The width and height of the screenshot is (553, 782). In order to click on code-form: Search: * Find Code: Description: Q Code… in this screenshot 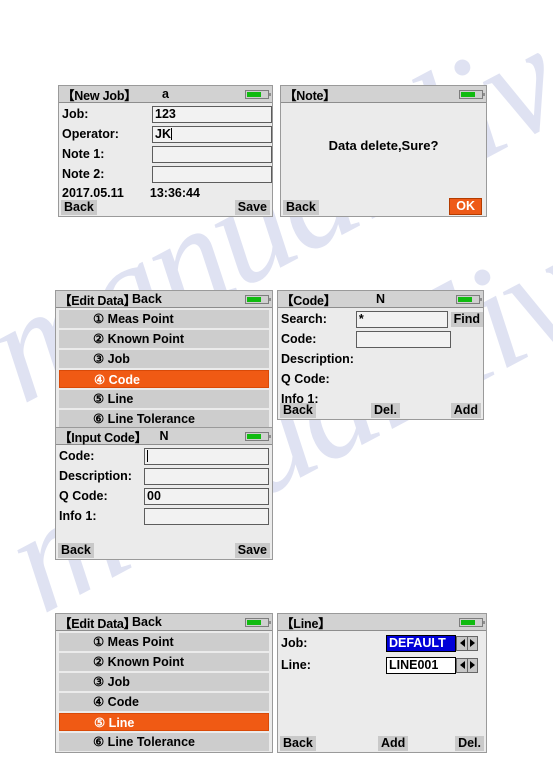, I will do `click(380, 359)`.